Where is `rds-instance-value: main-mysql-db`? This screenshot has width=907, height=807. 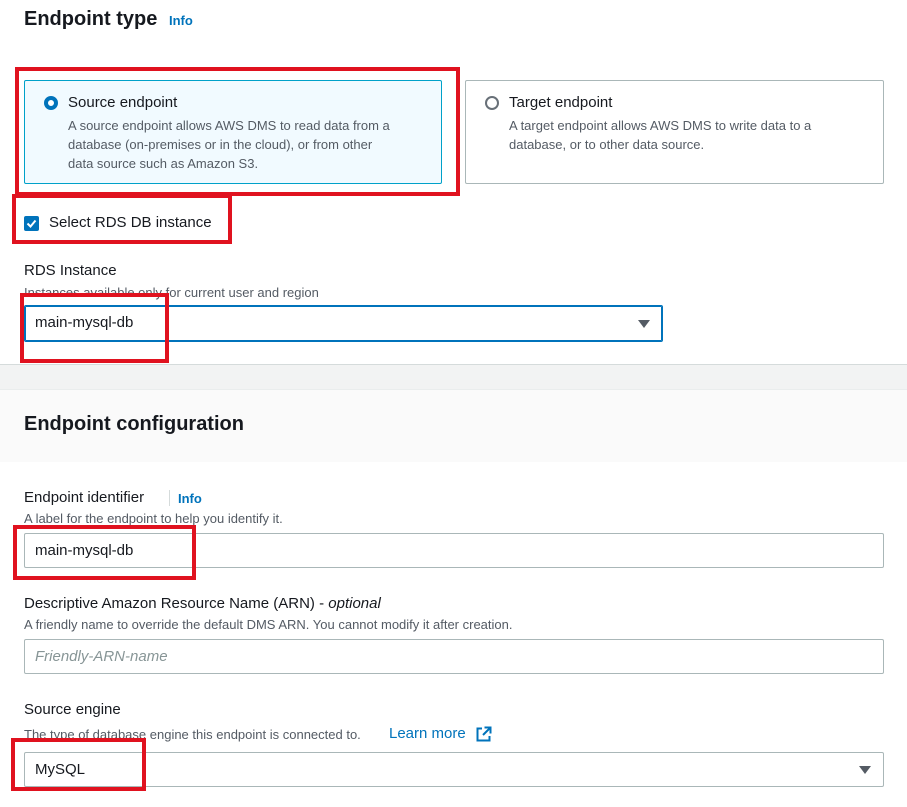
rds-instance-value: main-mysql-db is located at coordinates (84, 322).